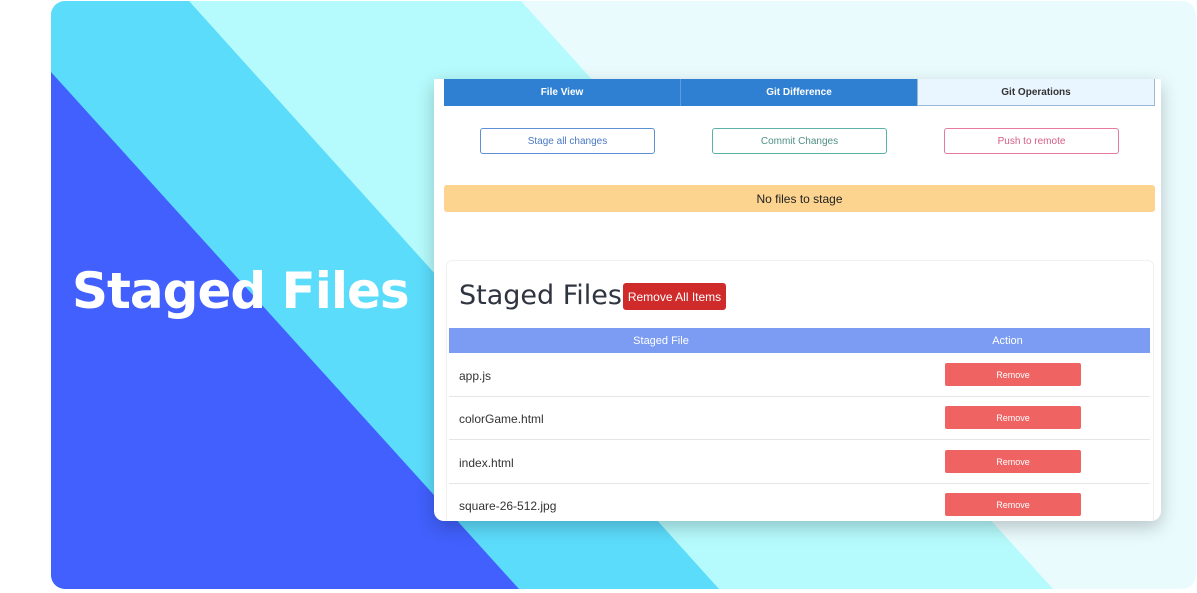 The width and height of the screenshot is (1197, 593). What do you see at coordinates (475, 375) in the screenshot?
I see `staged-file-name: app.js` at bounding box center [475, 375].